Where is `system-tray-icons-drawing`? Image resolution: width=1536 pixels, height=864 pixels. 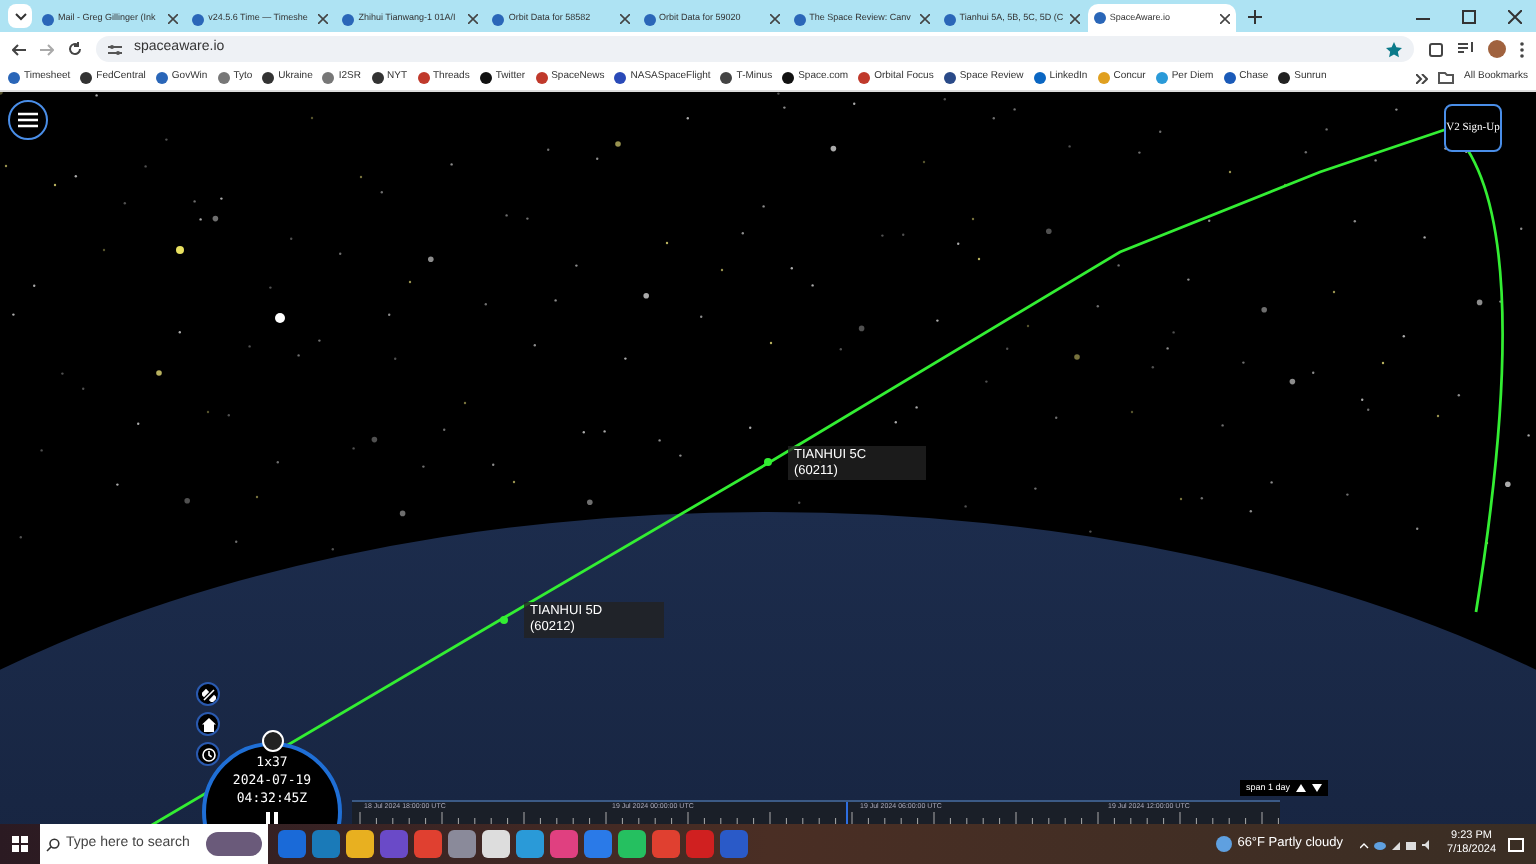 system-tray-icons-drawing is located at coordinates (1395, 844).